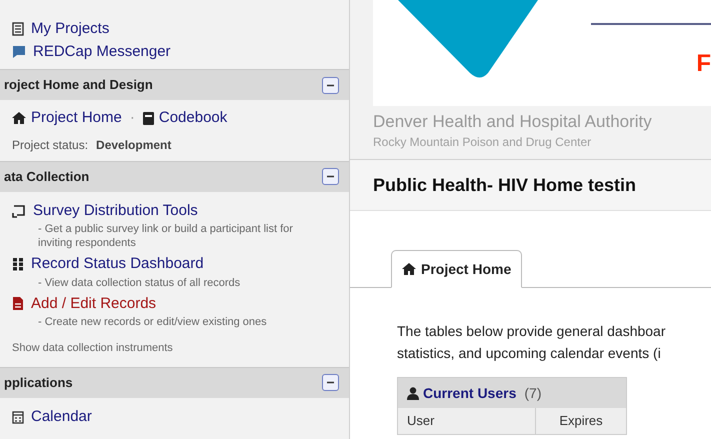 The height and width of the screenshot is (439, 711). Describe the element at coordinates (504, 185) in the screenshot. I see `project-title: Public Health- HIV Home testin` at that location.